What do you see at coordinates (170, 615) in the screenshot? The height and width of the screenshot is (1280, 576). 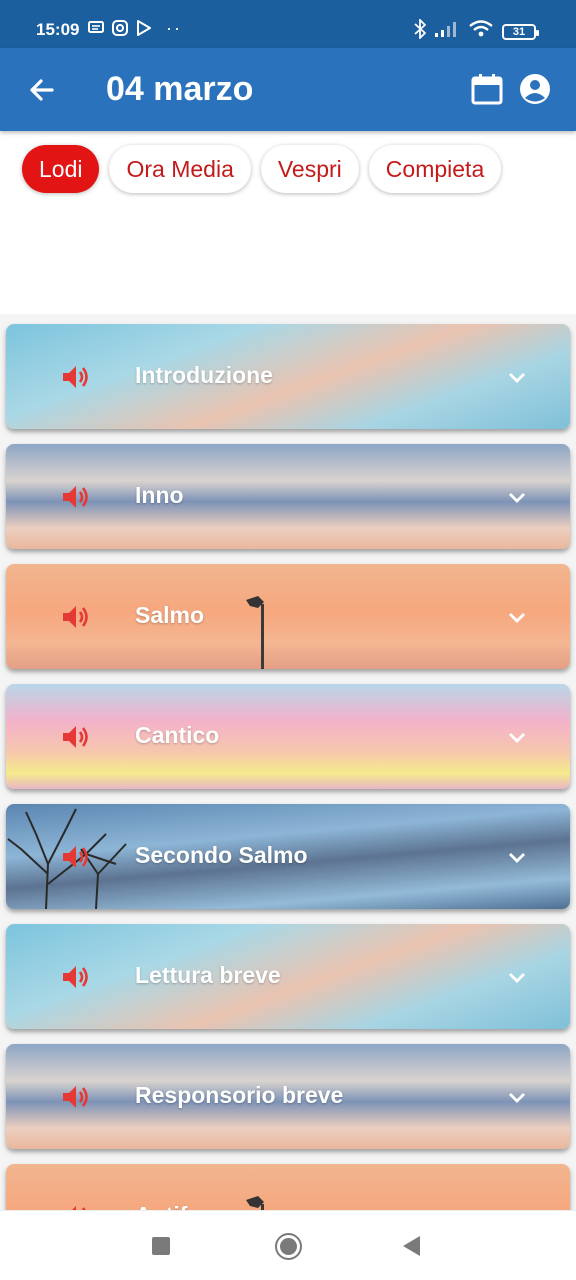 I see `section-label: Salmo` at bounding box center [170, 615].